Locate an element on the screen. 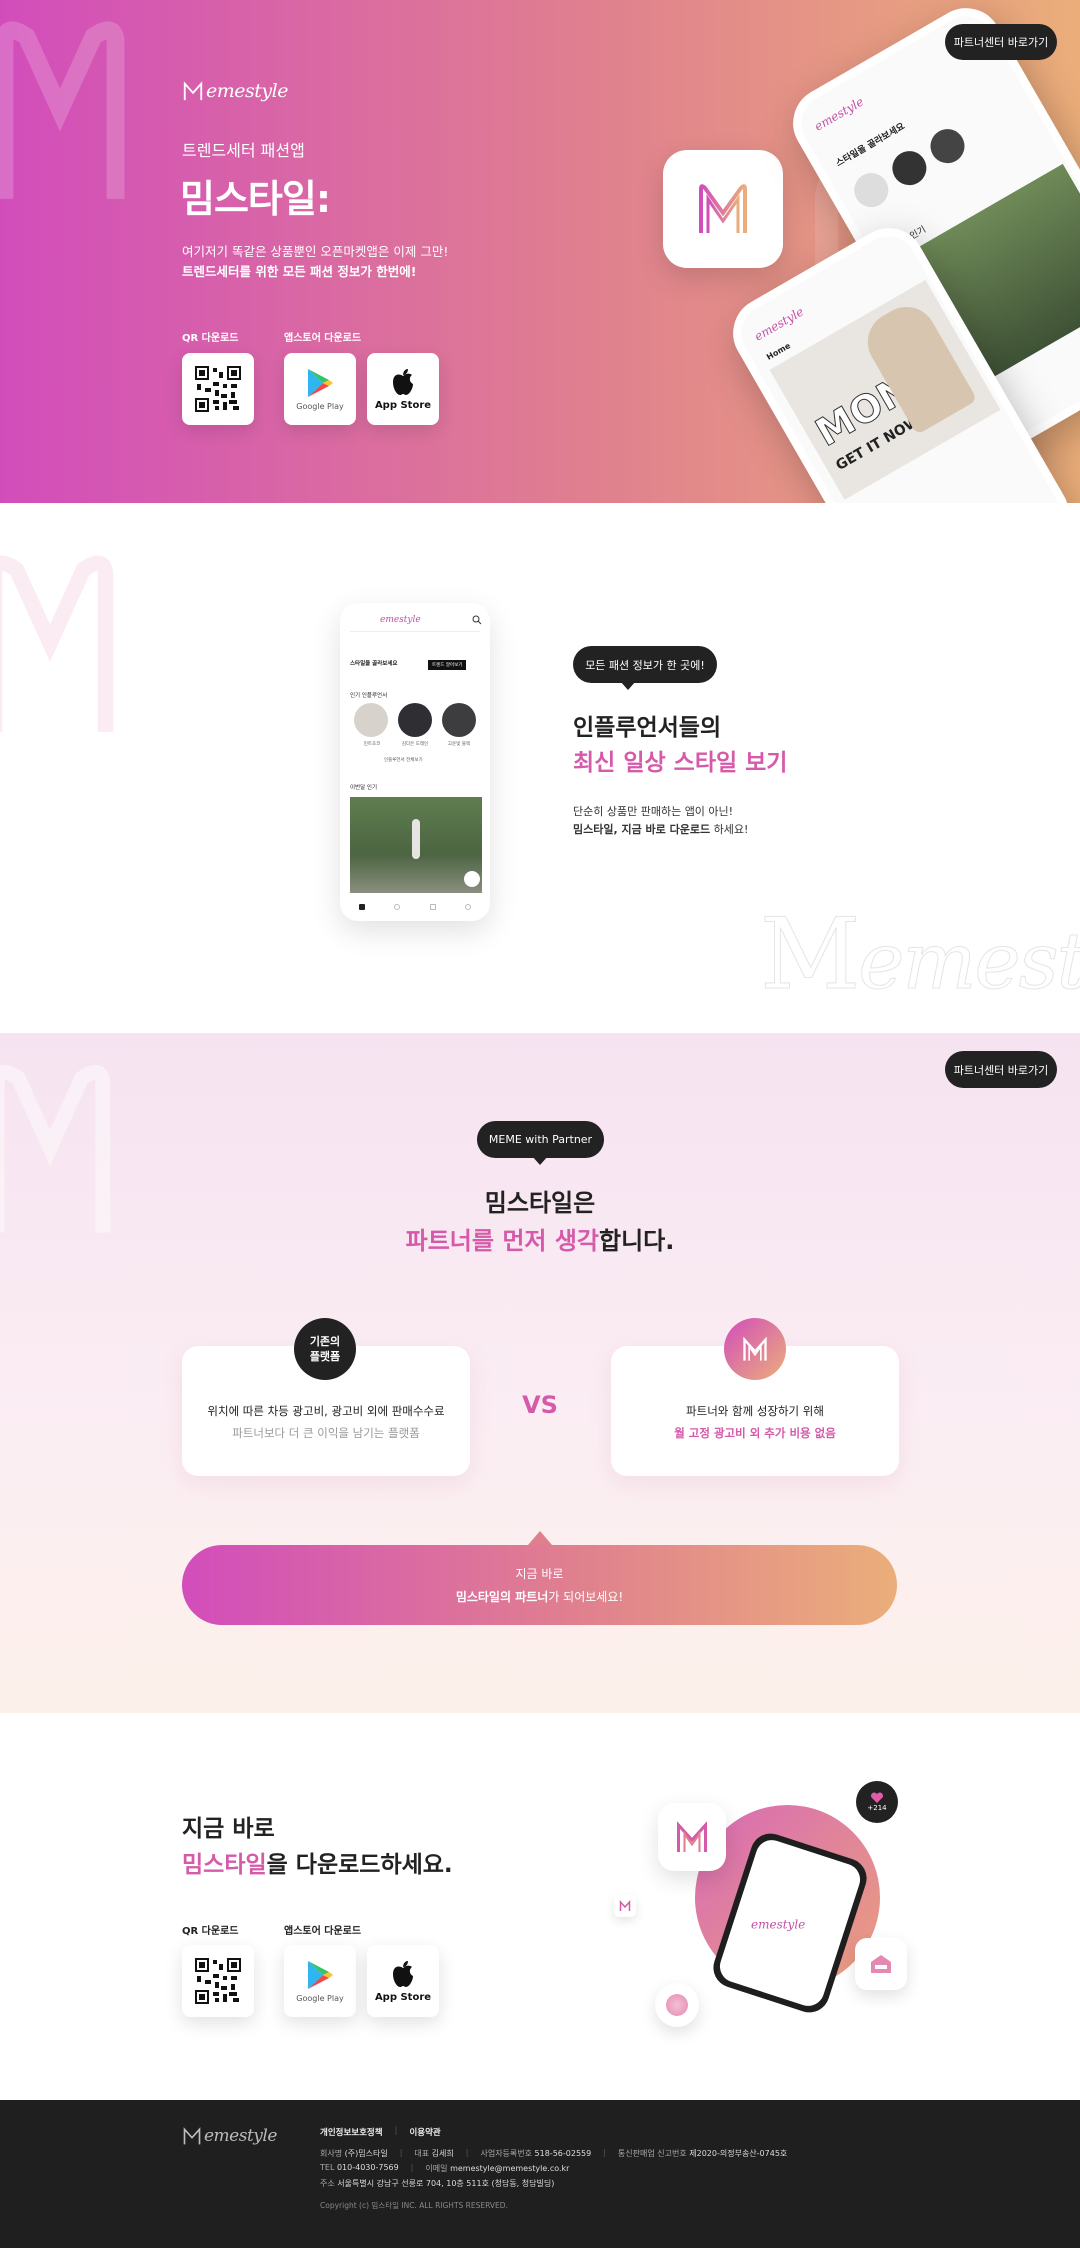  download-title-rest: 을 다운로드하세요. is located at coordinates (359, 1865).